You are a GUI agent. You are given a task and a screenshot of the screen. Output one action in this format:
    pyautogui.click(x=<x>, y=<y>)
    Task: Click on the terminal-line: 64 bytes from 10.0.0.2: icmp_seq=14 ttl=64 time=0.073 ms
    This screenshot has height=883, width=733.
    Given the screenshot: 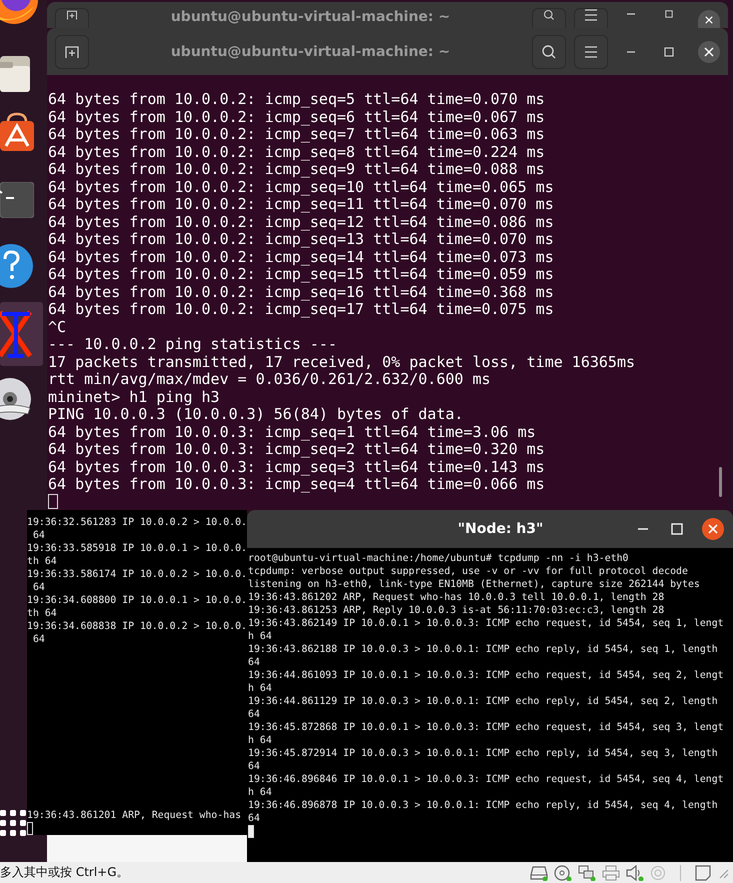 What is the action you would take?
    pyautogui.click(x=301, y=257)
    